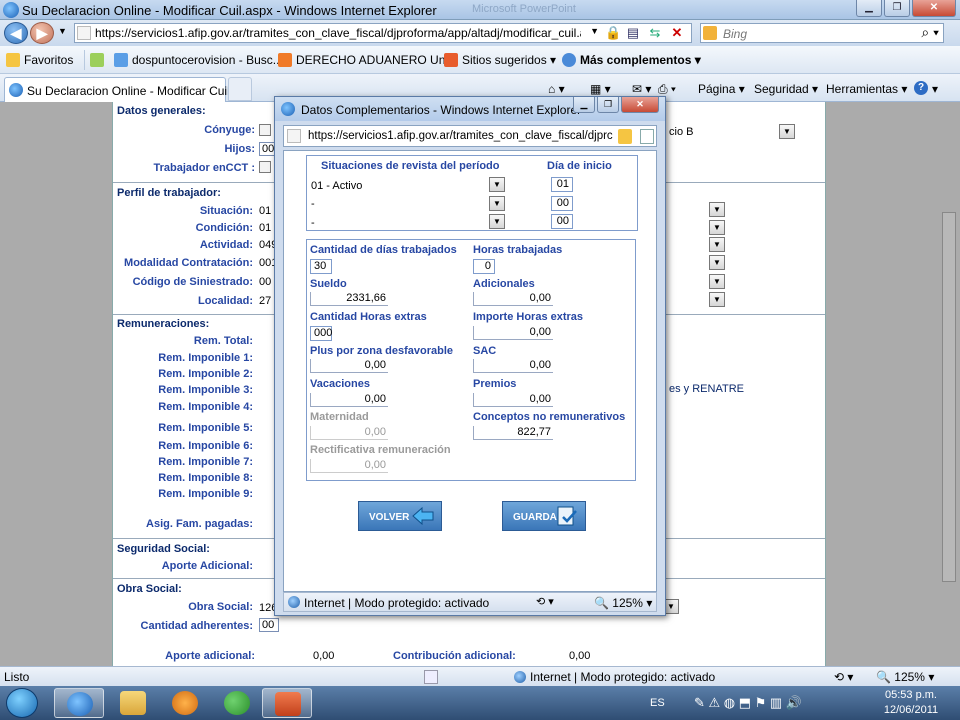 The height and width of the screenshot is (720, 960). I want to click on fav-item-mas-complementos: Más complementos ▾, so click(631, 60).